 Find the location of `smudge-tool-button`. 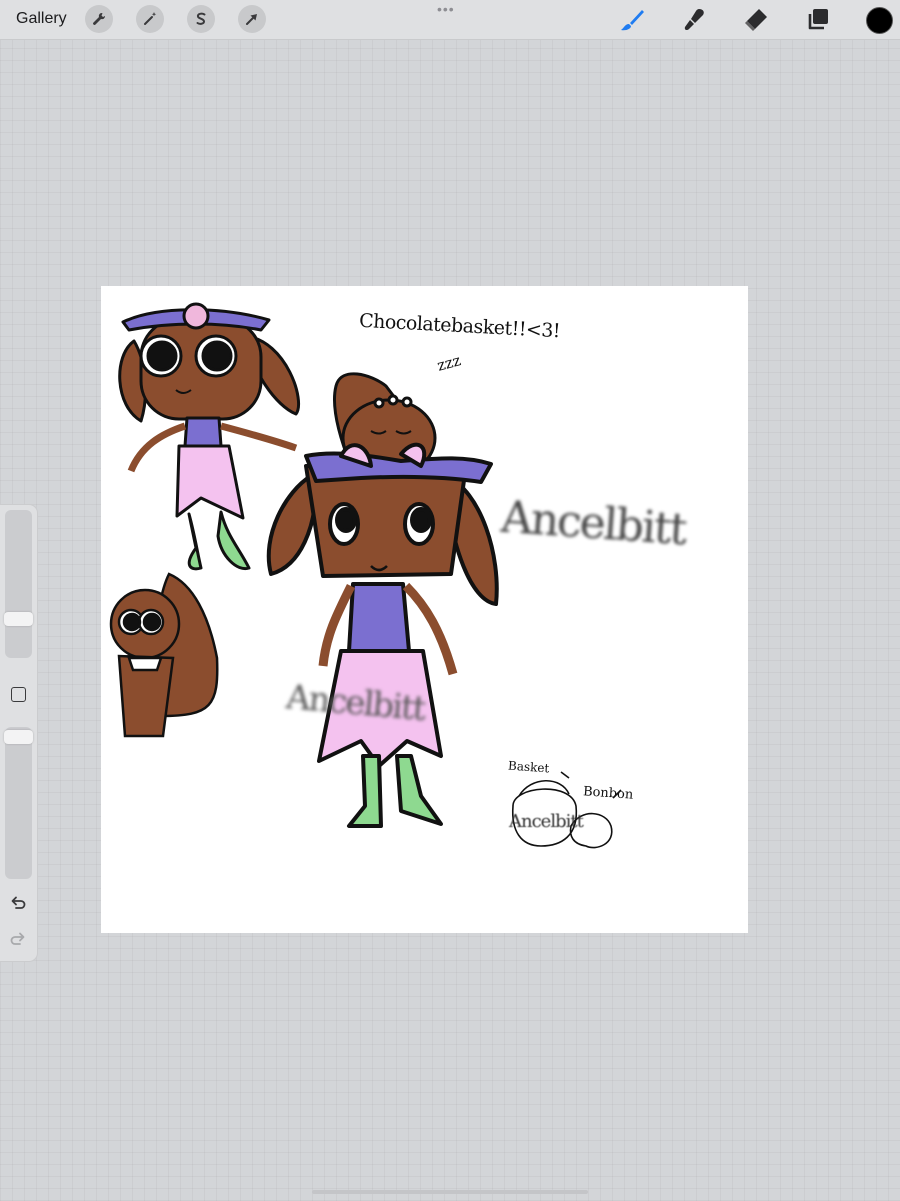

smudge-tool-button is located at coordinates (694, 20).